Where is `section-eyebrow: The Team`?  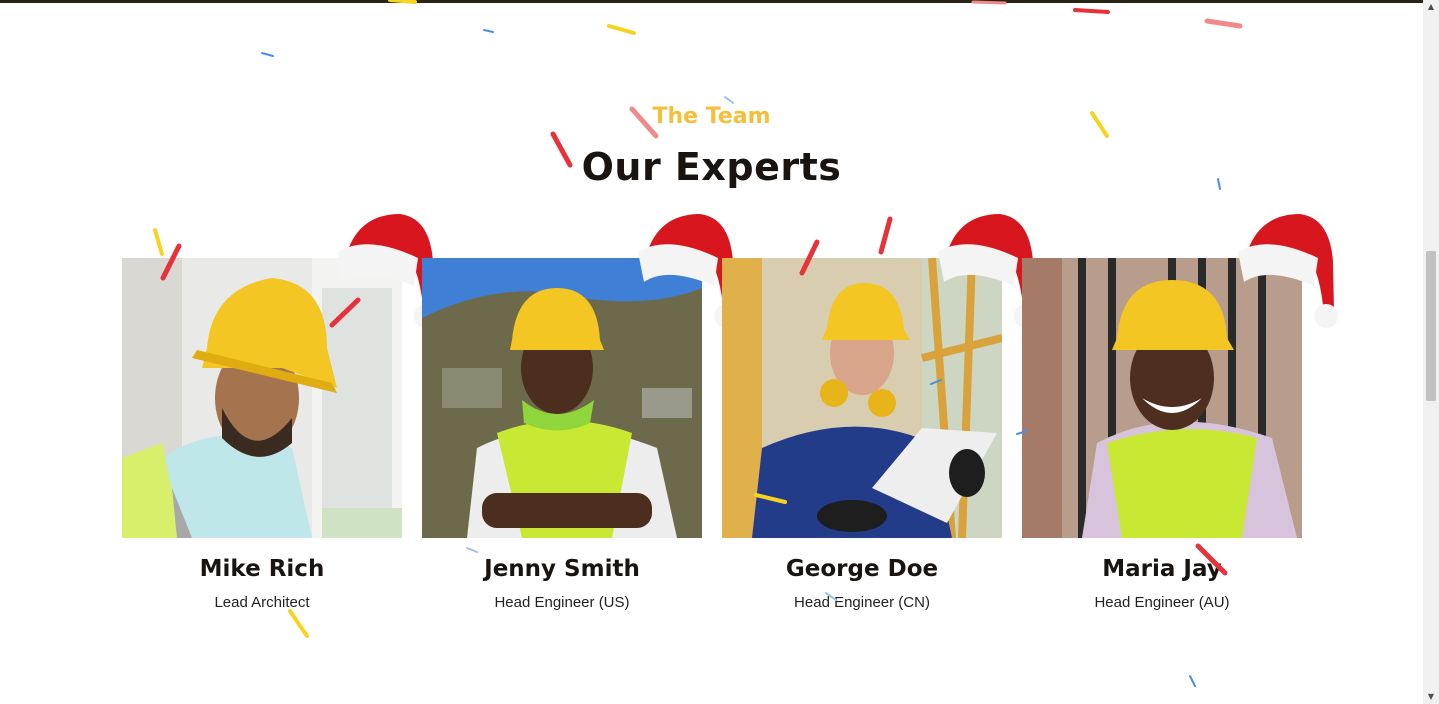
section-eyebrow: The Team is located at coordinates (711, 116).